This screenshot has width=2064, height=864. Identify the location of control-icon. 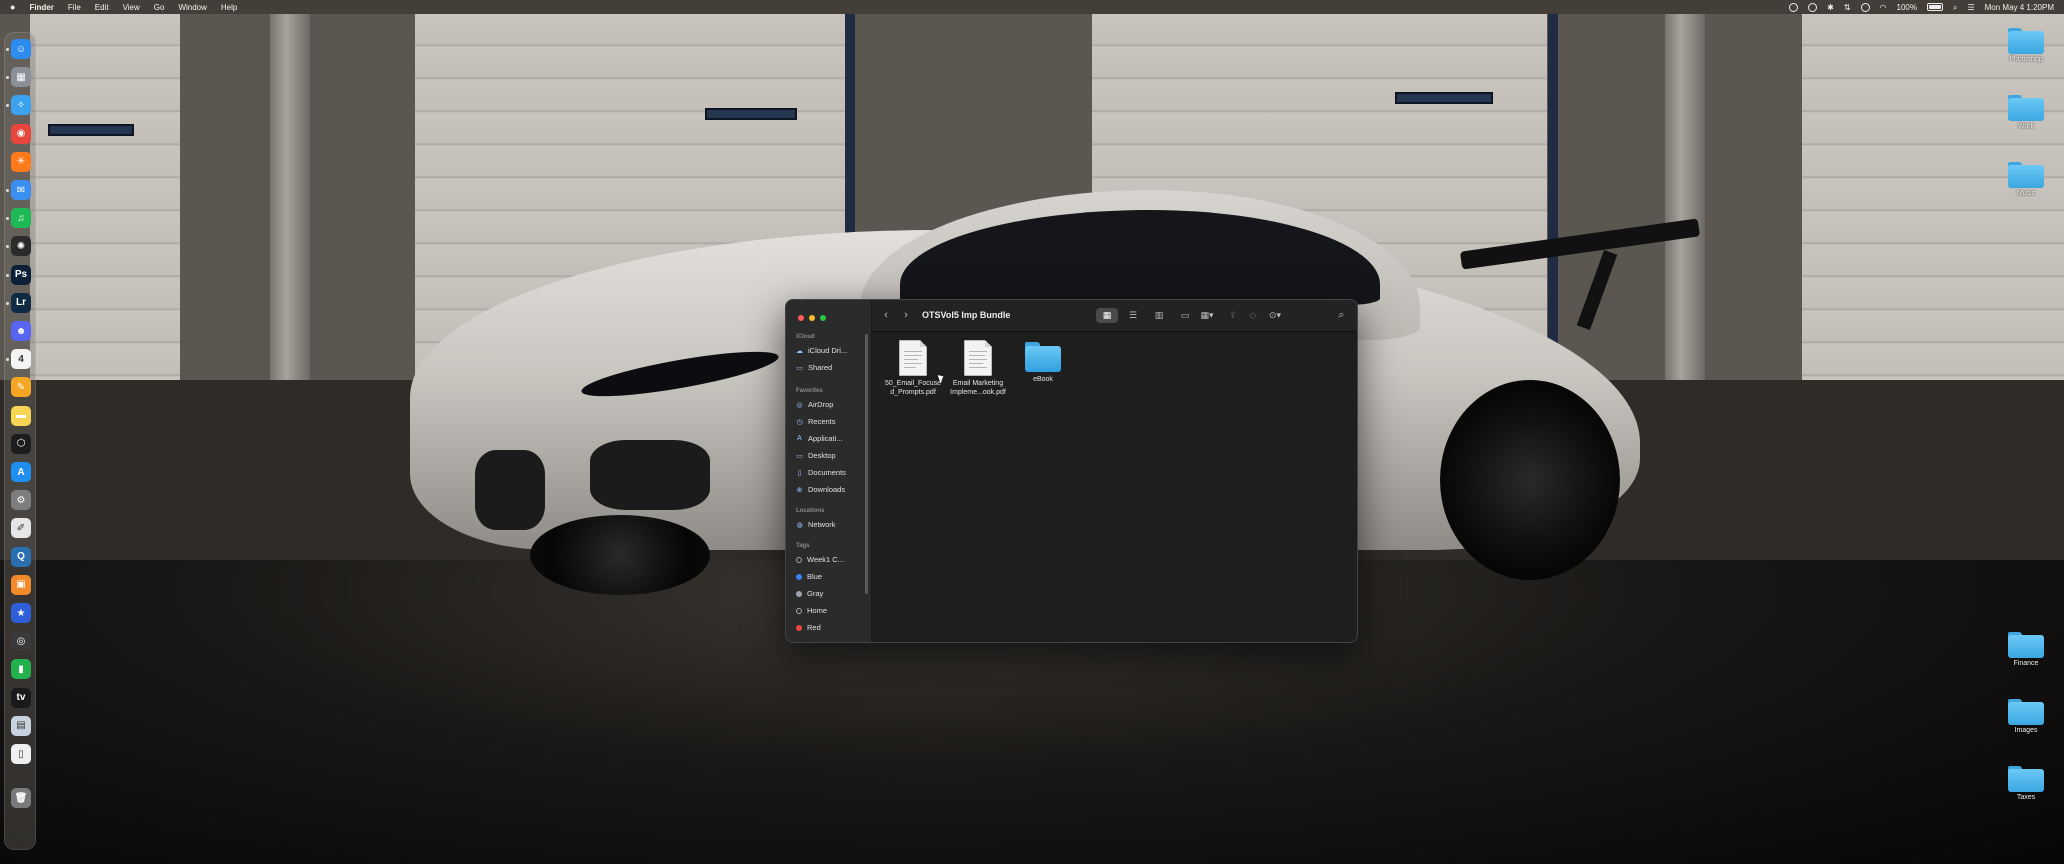
(1865, 7).